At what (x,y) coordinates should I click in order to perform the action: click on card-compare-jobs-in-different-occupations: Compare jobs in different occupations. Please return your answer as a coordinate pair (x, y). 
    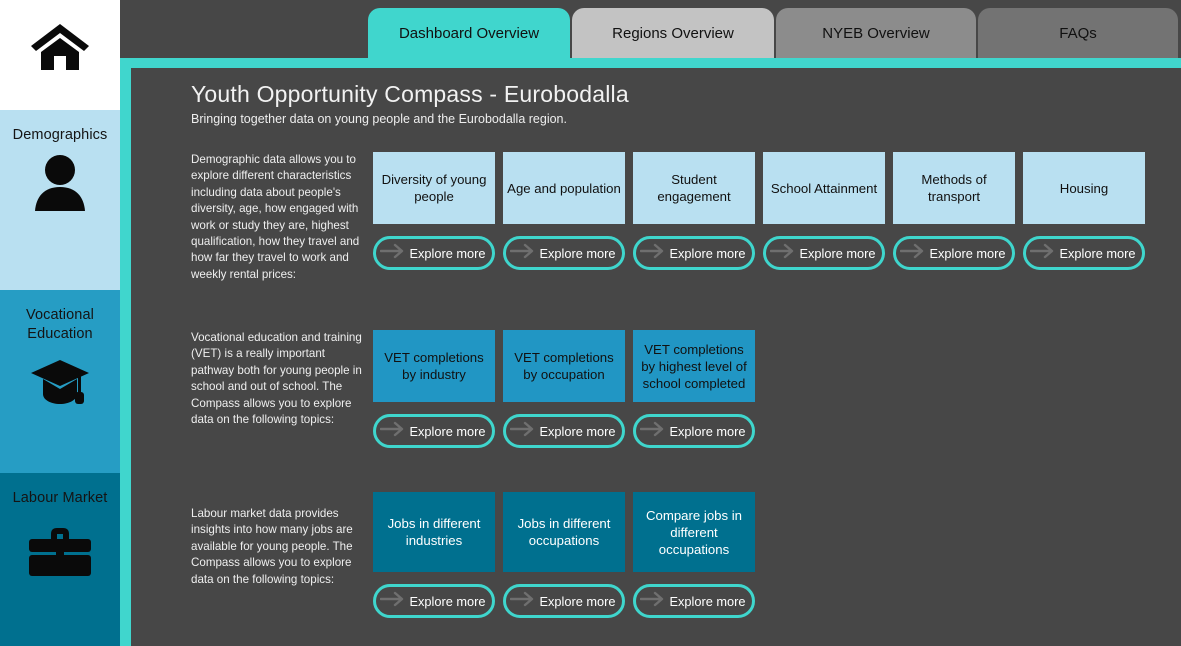
    Looking at the image, I should click on (694, 532).